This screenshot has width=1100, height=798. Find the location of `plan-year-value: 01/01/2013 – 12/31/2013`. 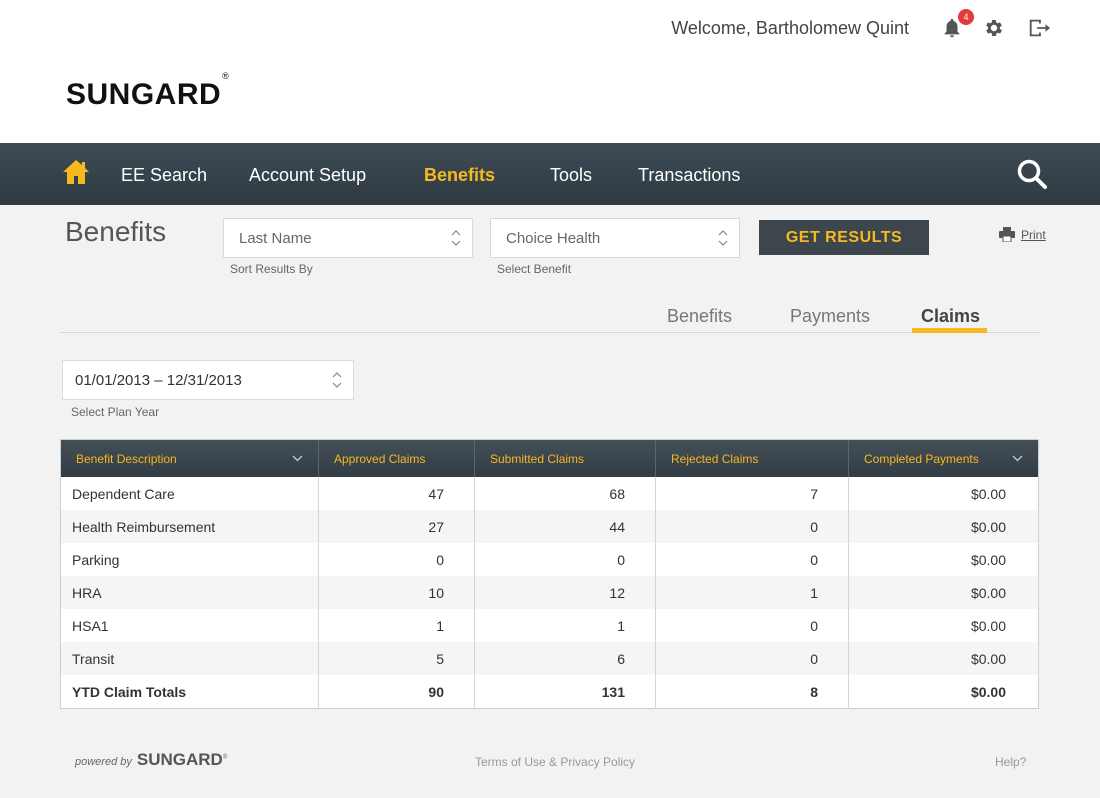

plan-year-value: 01/01/2013 – 12/31/2013 is located at coordinates (158, 380).